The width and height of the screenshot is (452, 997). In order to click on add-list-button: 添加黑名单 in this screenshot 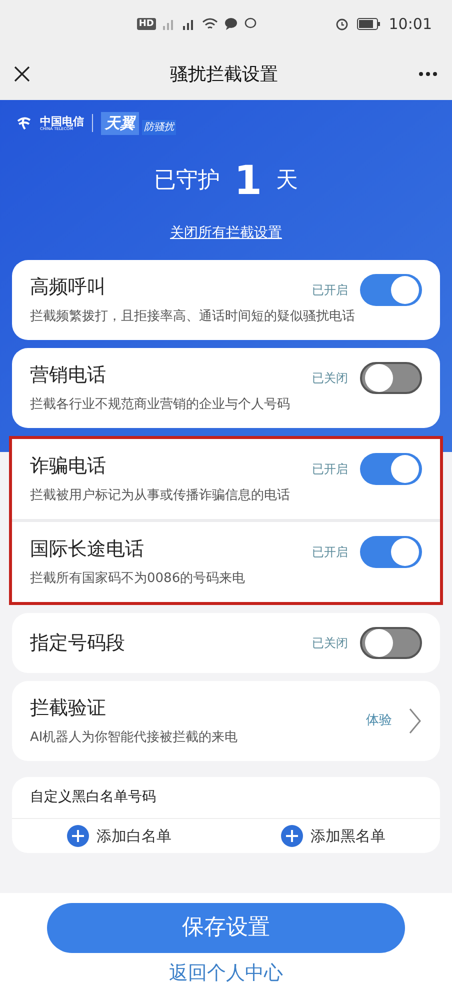, I will do `click(333, 835)`.